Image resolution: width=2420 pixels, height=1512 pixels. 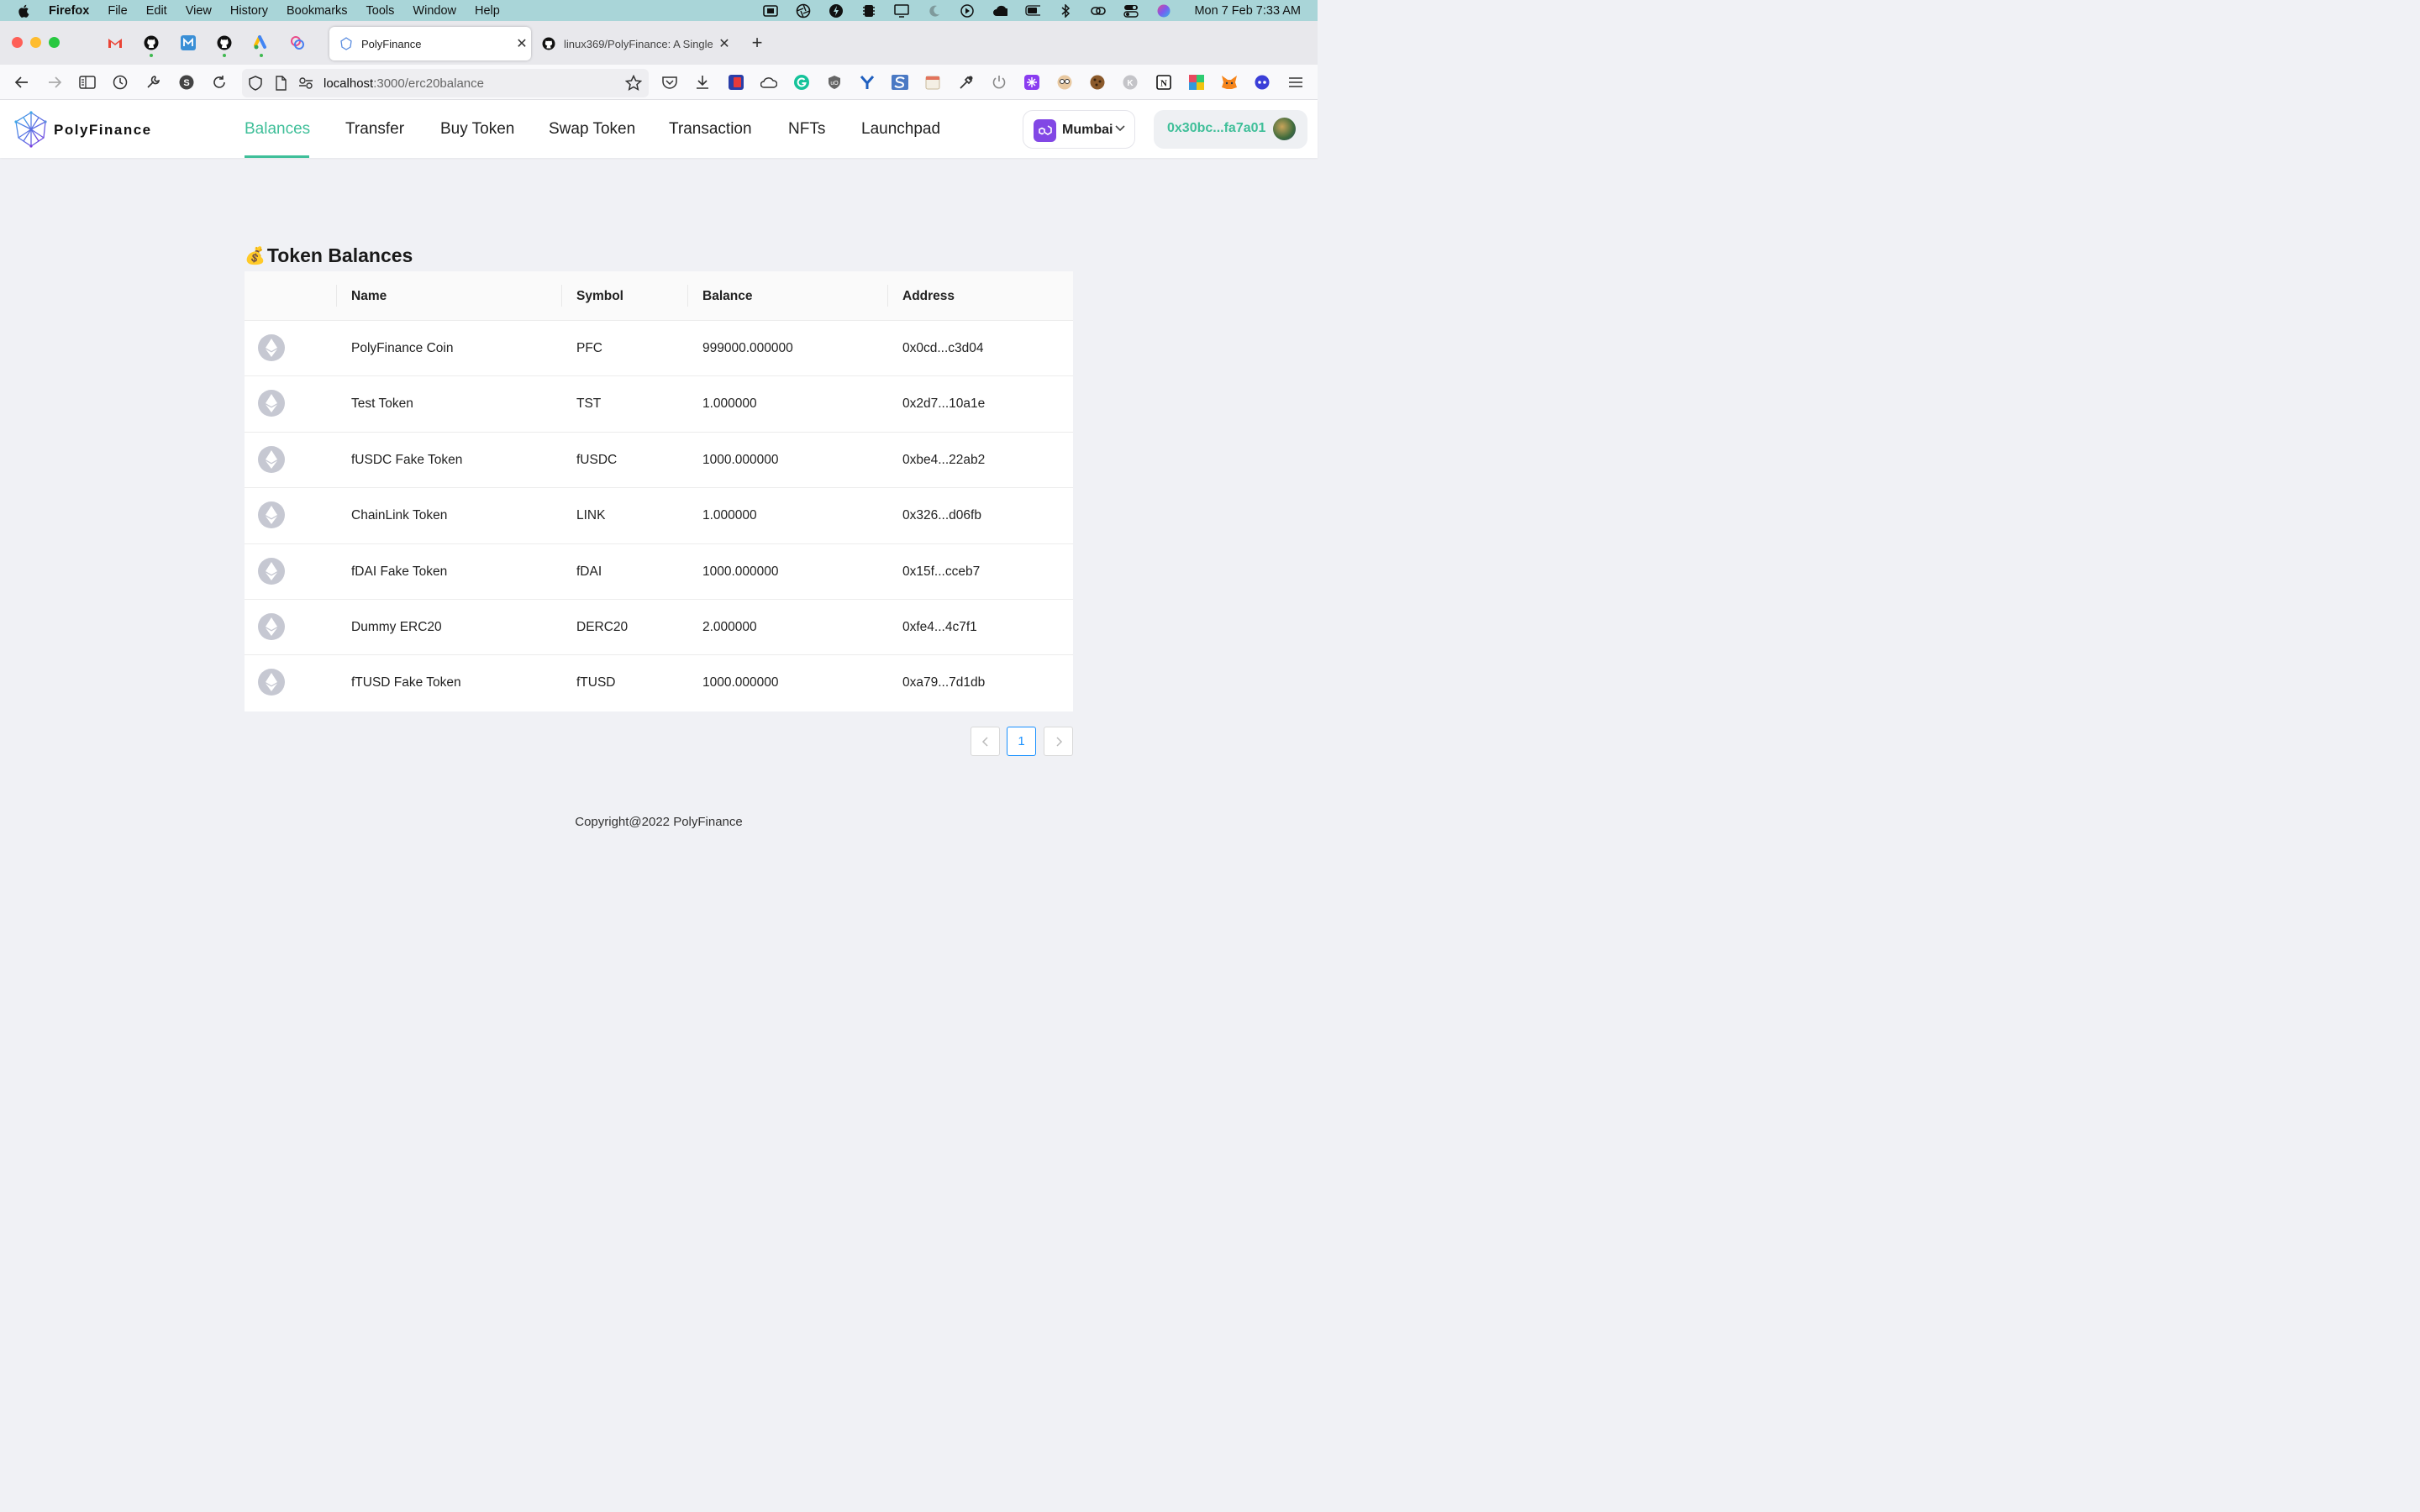 I want to click on tab-github-polyfinance: linux369/PolyFinance: A Single D ✕, so click(x=633, y=43).